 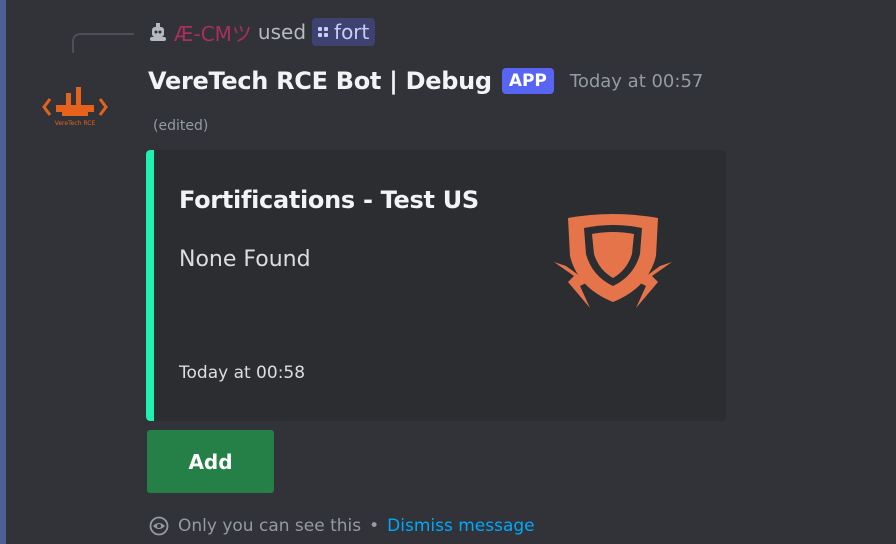 I want to click on command-reply-header: Æ-CMツ used fort, so click(x=262, y=32).